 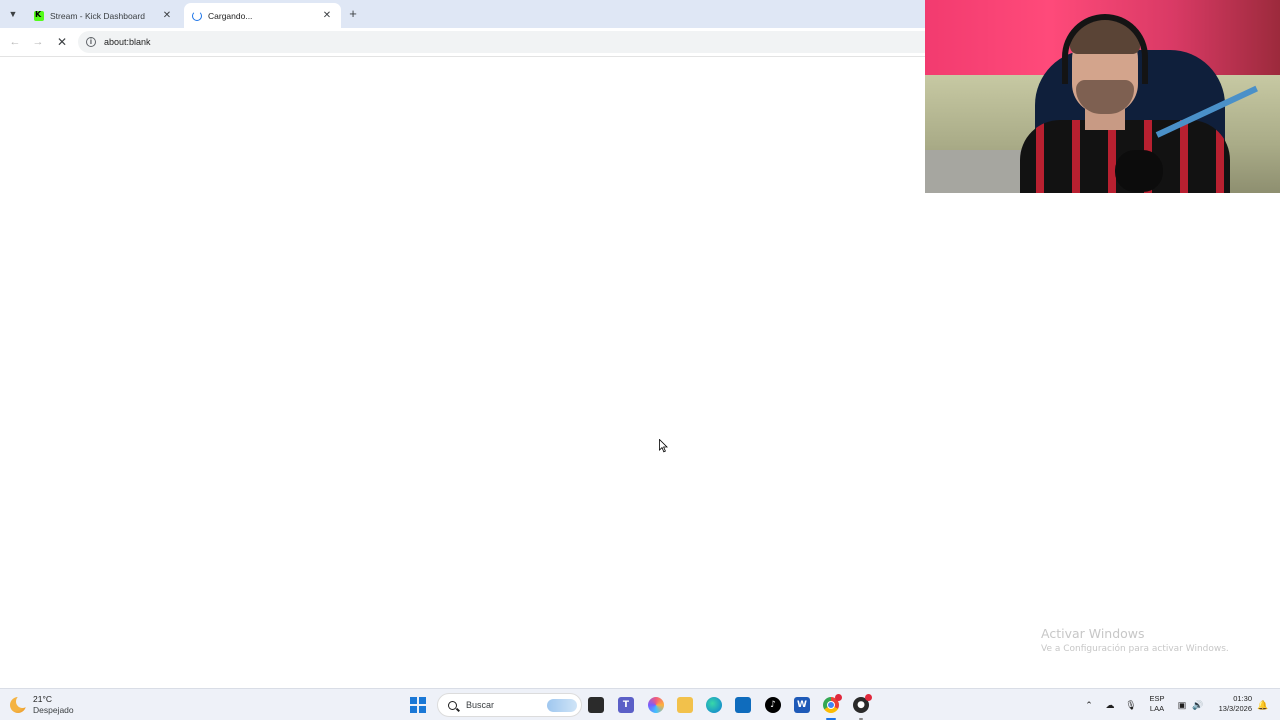 What do you see at coordinates (62, 42) in the screenshot?
I see `stop-icon: ✕` at bounding box center [62, 42].